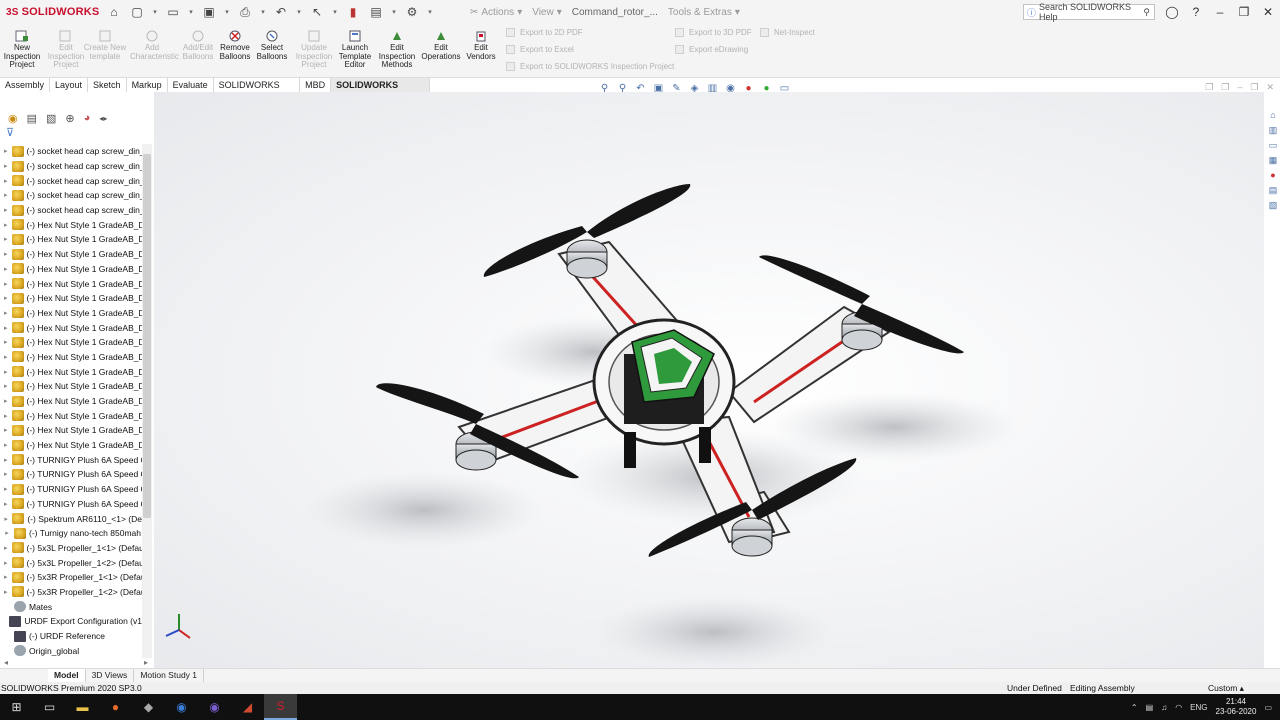  I want to click on tab-solidworks-inspection: SOLIDWORKS Inspection, so click(380, 91).